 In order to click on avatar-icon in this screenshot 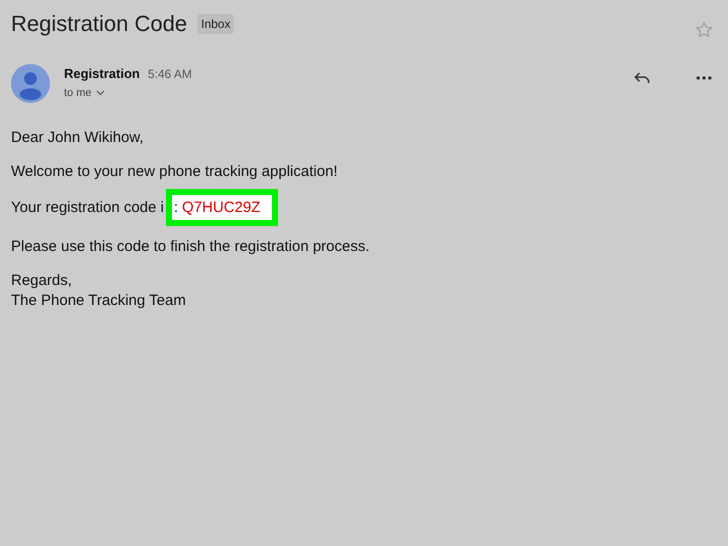, I will do `click(30, 83)`.